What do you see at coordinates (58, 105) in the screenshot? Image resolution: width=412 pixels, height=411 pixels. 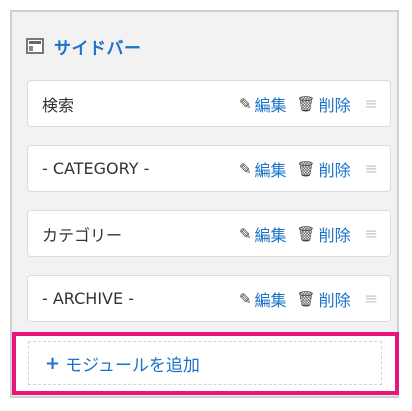 I see `module-name: 検索` at bounding box center [58, 105].